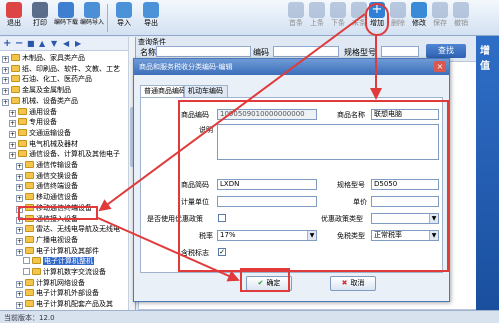 The image size is (499, 323). What do you see at coordinates (151, 10) in the screenshot?
I see `export-icon` at bounding box center [151, 10].